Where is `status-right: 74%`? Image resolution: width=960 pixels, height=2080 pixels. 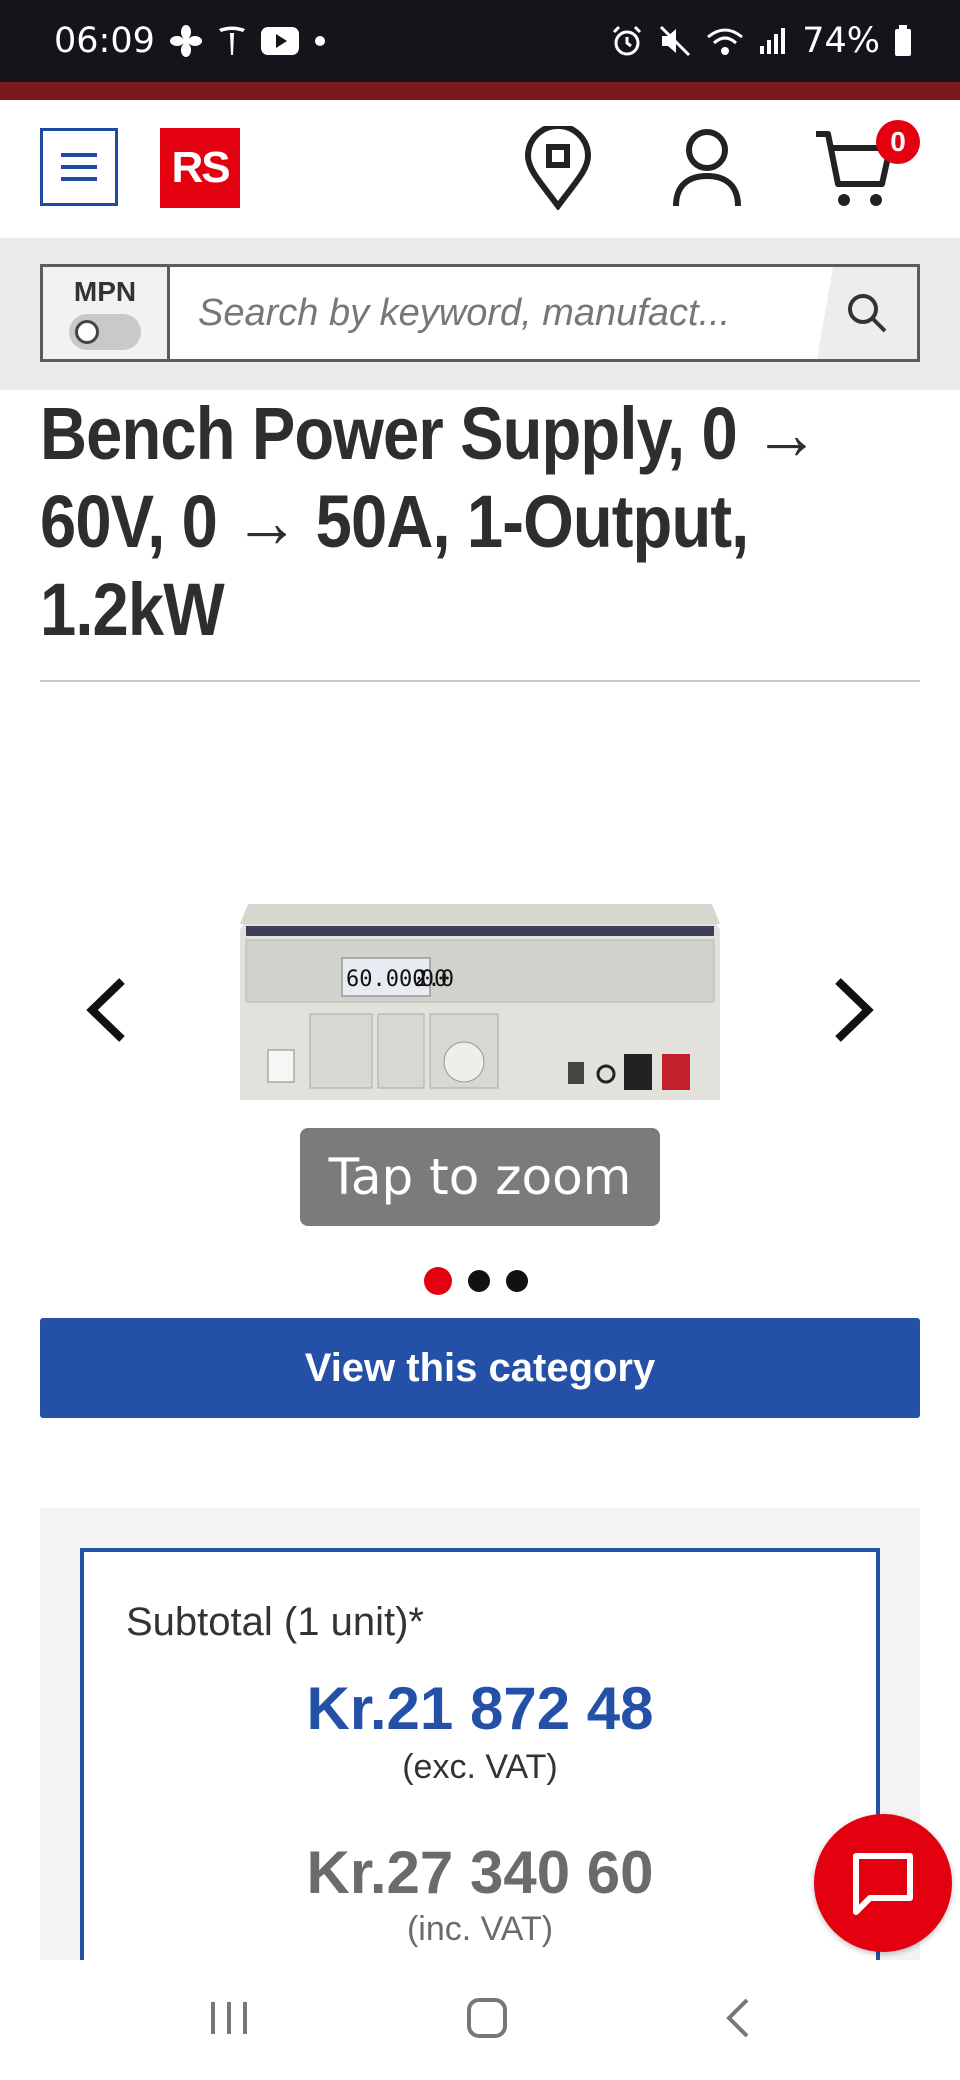
status-right: 74% is located at coordinates (761, 41).